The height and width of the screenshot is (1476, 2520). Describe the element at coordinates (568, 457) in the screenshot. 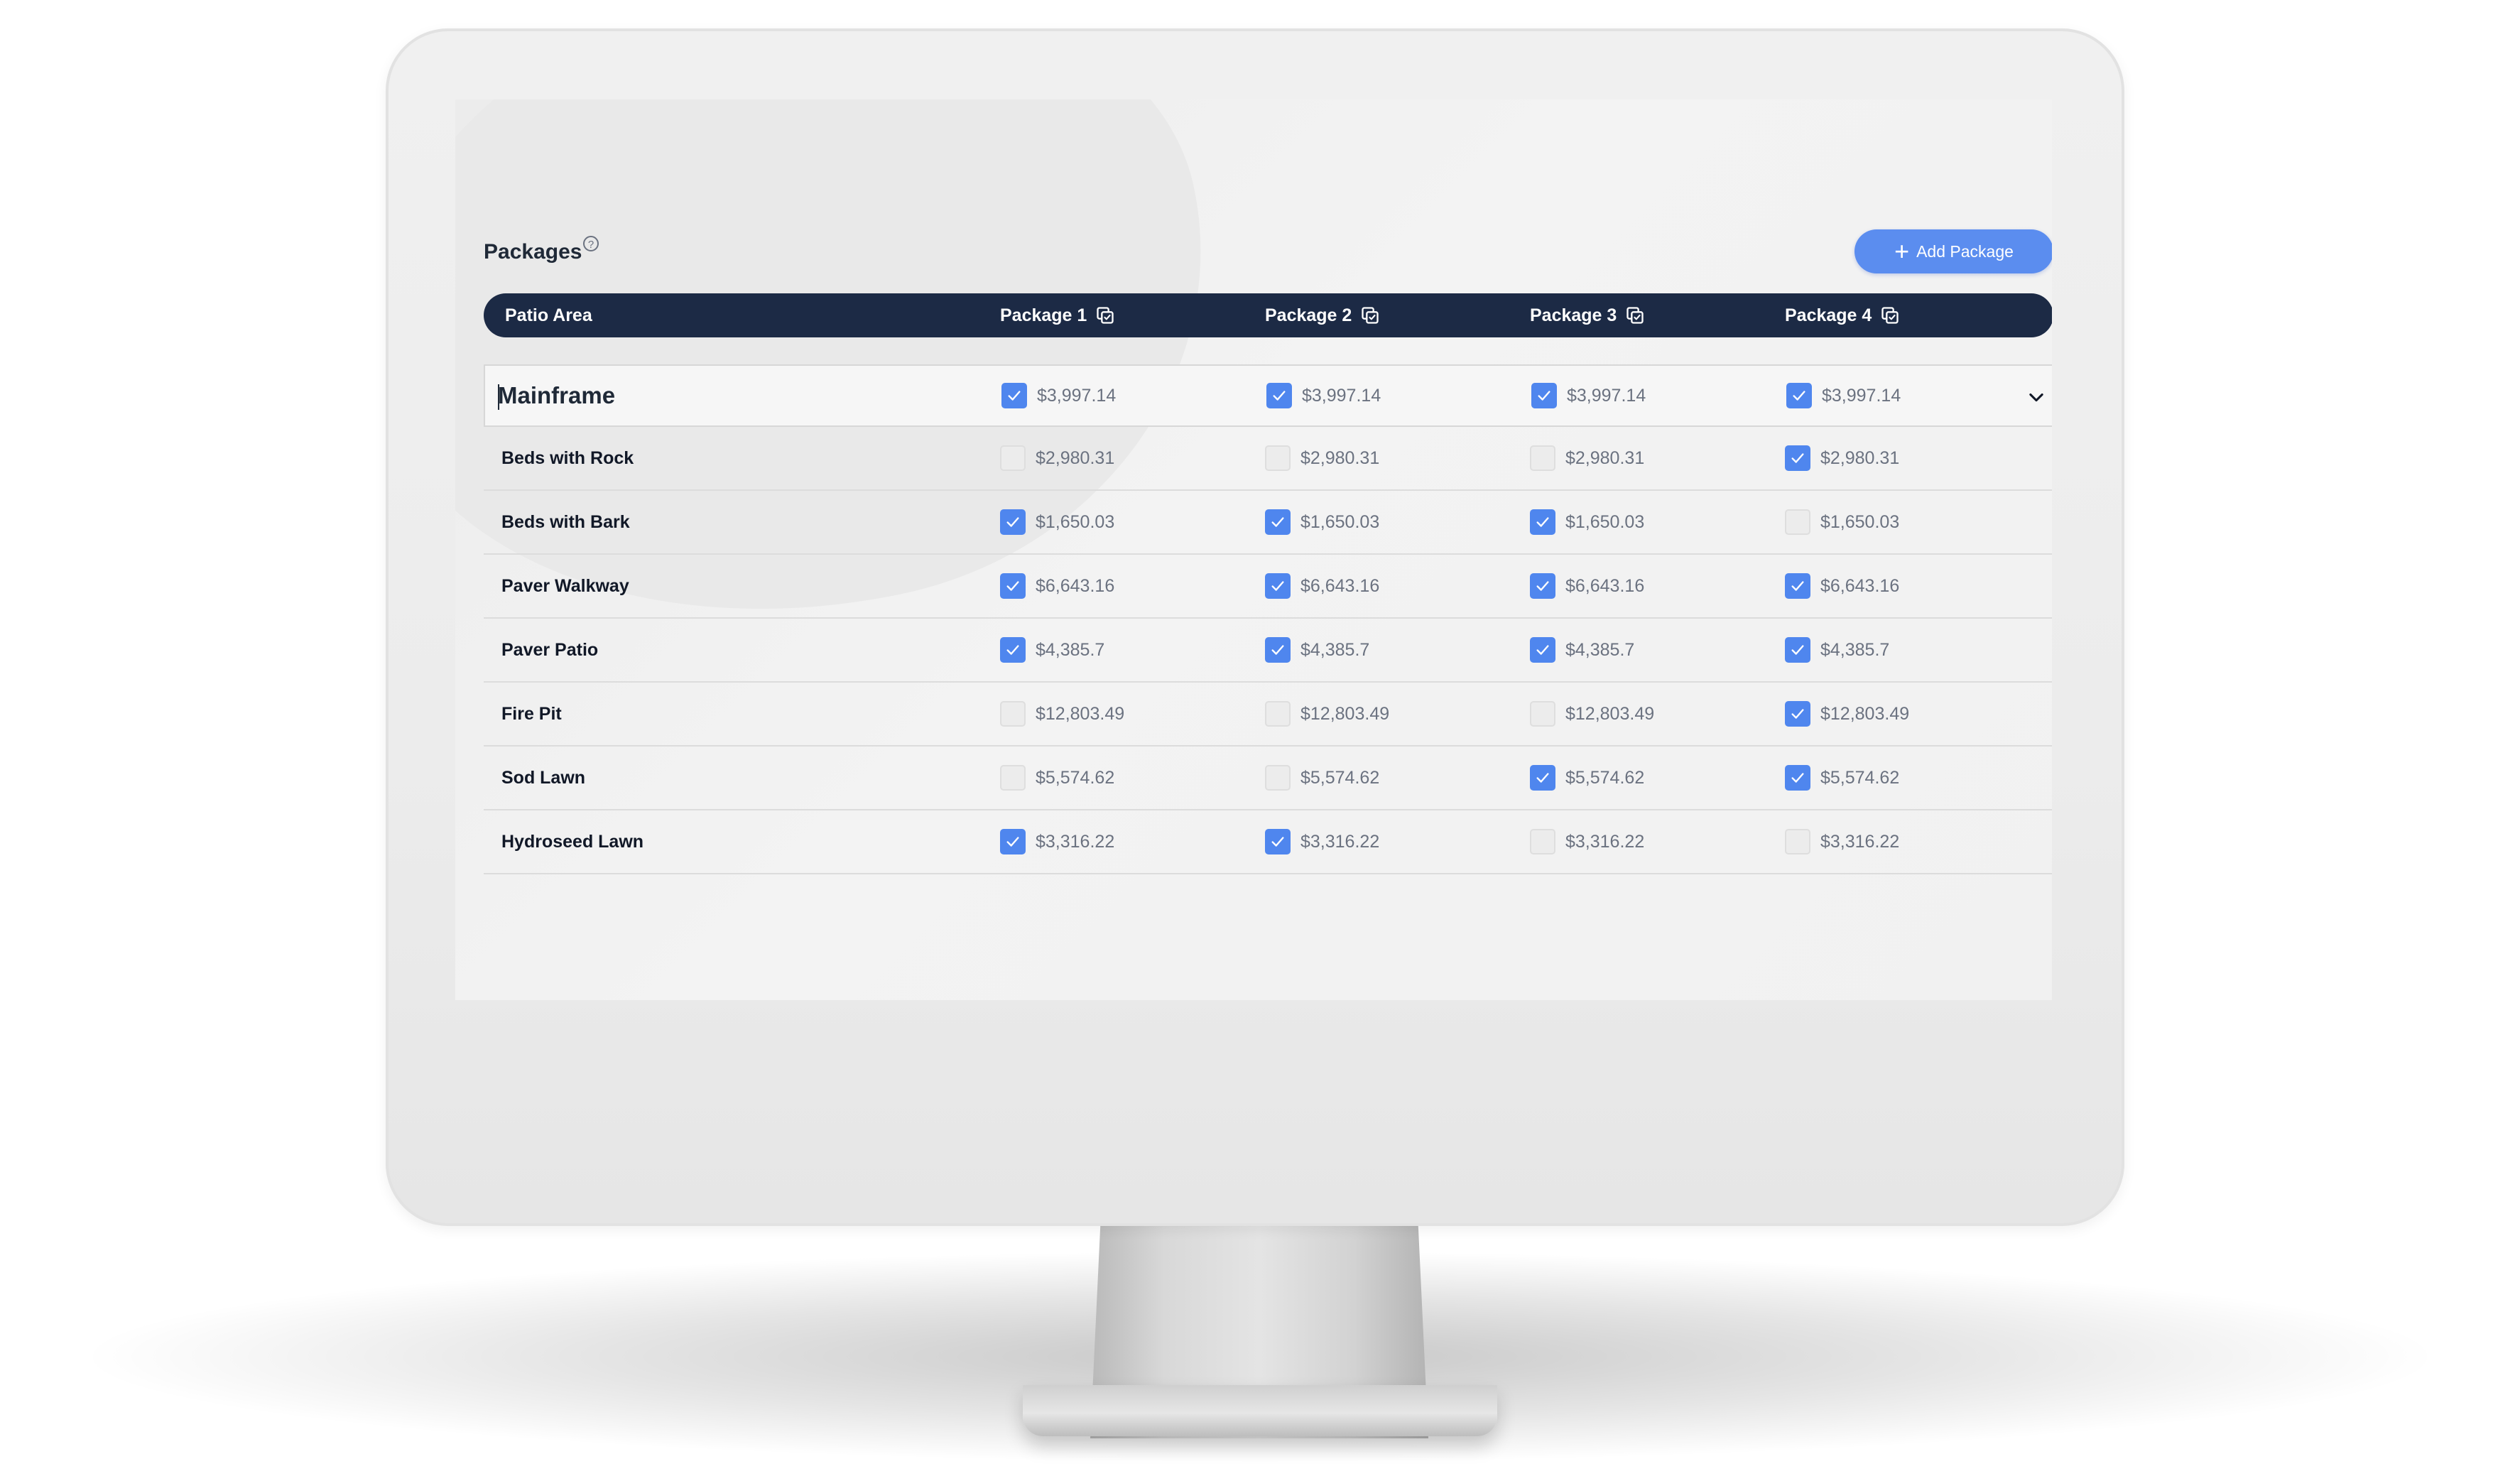

I see `row-label: Beds with Rock` at that location.